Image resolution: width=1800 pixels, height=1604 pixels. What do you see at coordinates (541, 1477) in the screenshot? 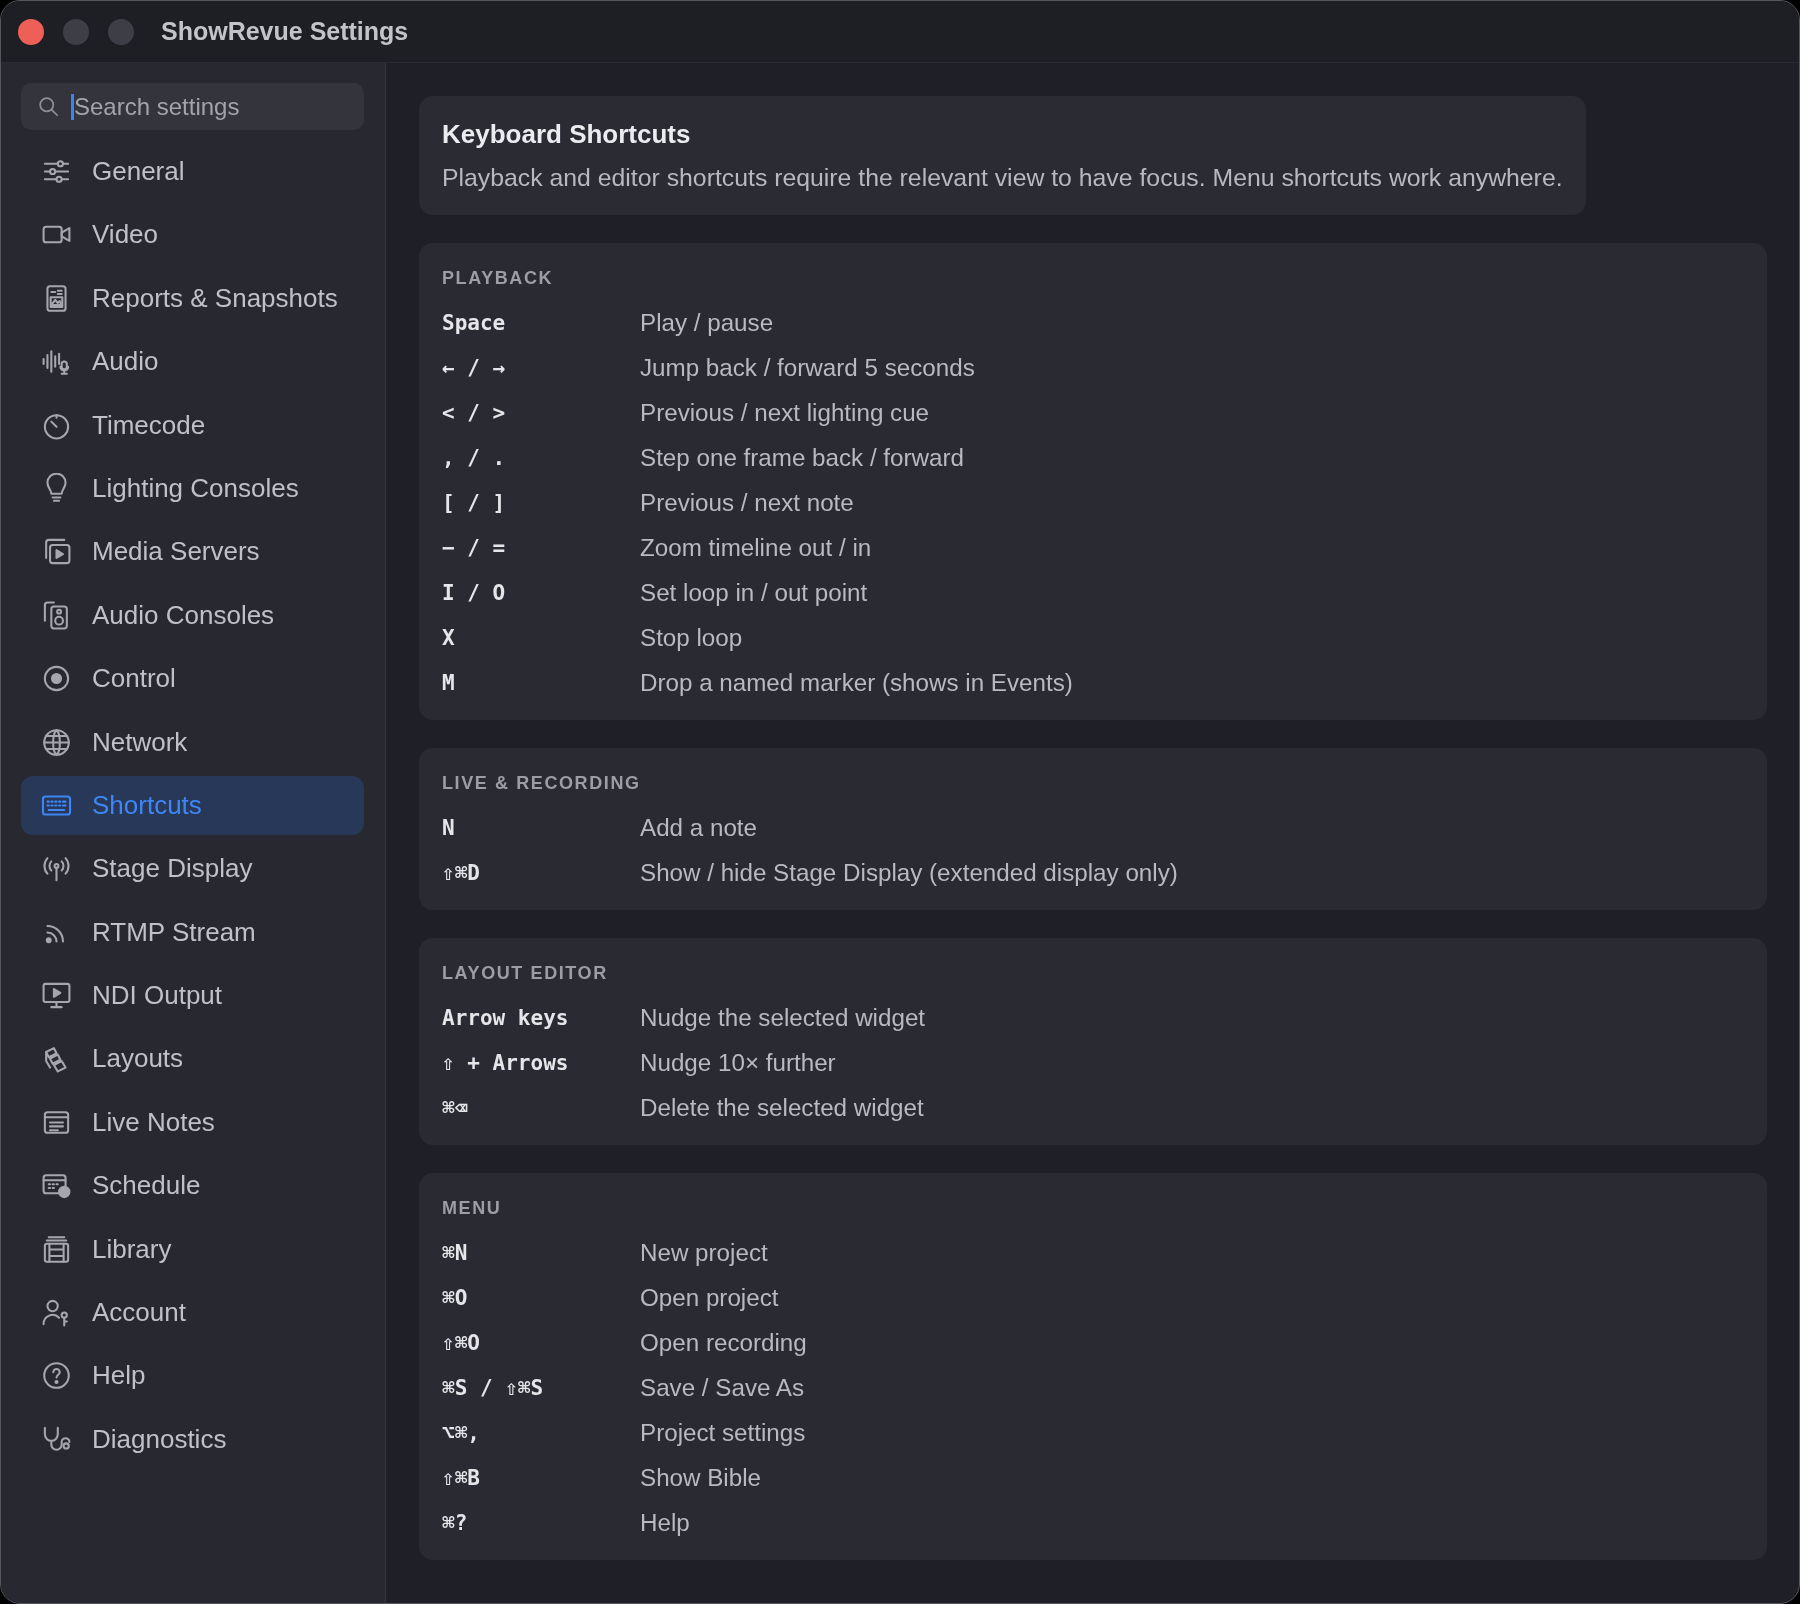
I see `shortcut-keys: ⇧⌘B` at bounding box center [541, 1477].